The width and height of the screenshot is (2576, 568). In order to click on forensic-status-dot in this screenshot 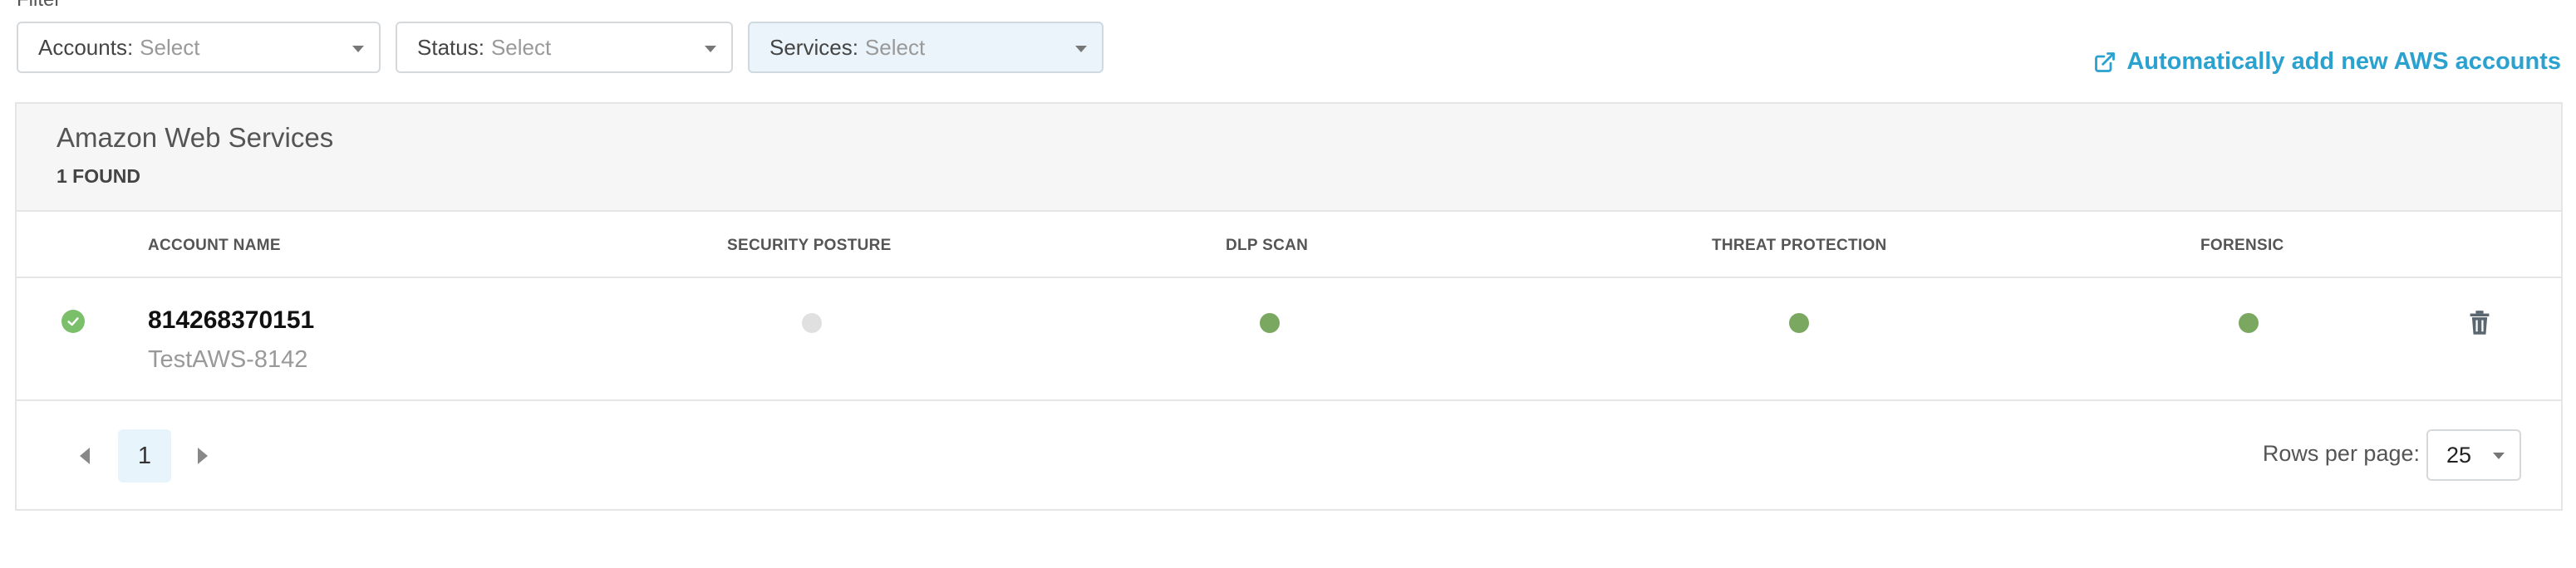, I will do `click(2249, 323)`.